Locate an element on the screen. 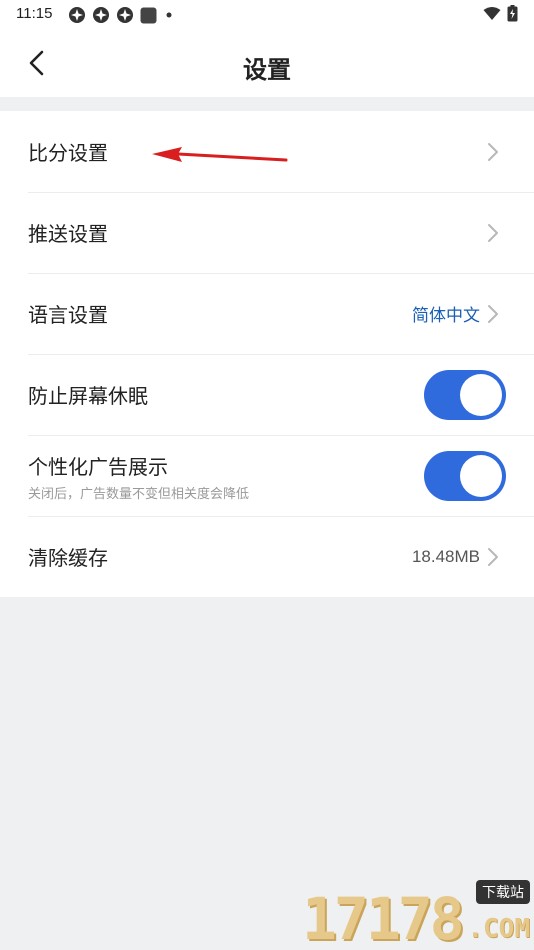  clear-cache-item: 清除缓存 18.48MB is located at coordinates (267, 556).